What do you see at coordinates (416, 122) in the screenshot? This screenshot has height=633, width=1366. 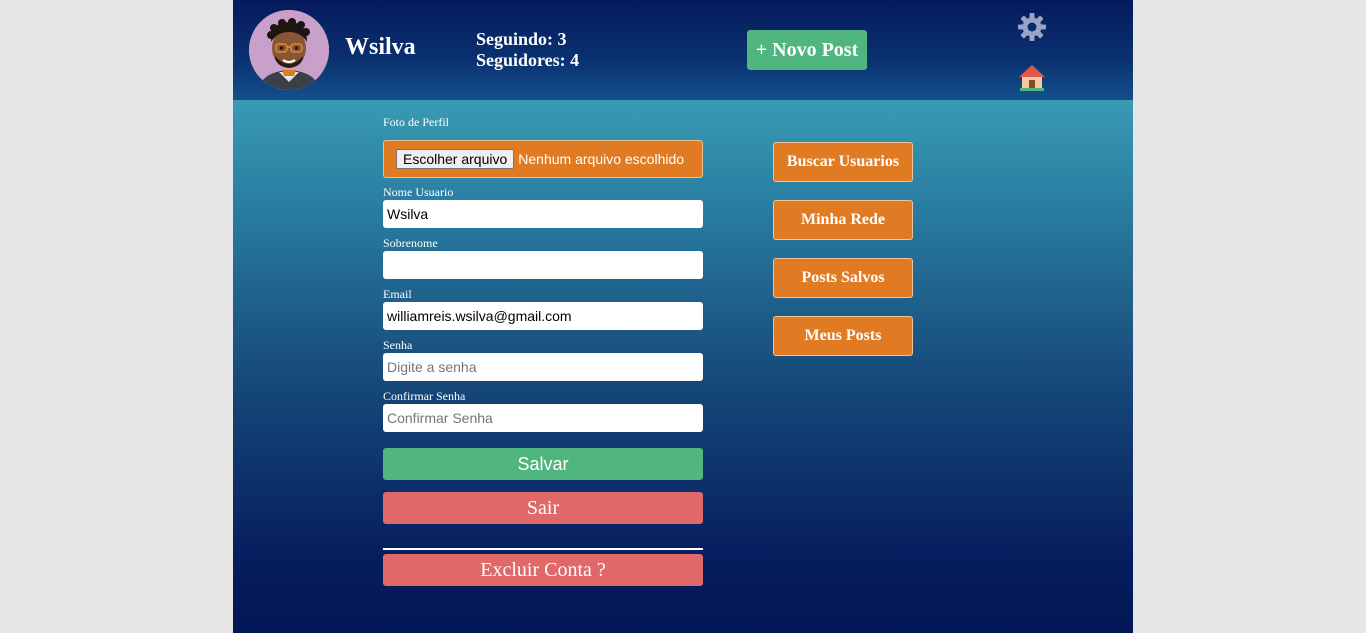 I see `photo-label: Foto de Perfil` at bounding box center [416, 122].